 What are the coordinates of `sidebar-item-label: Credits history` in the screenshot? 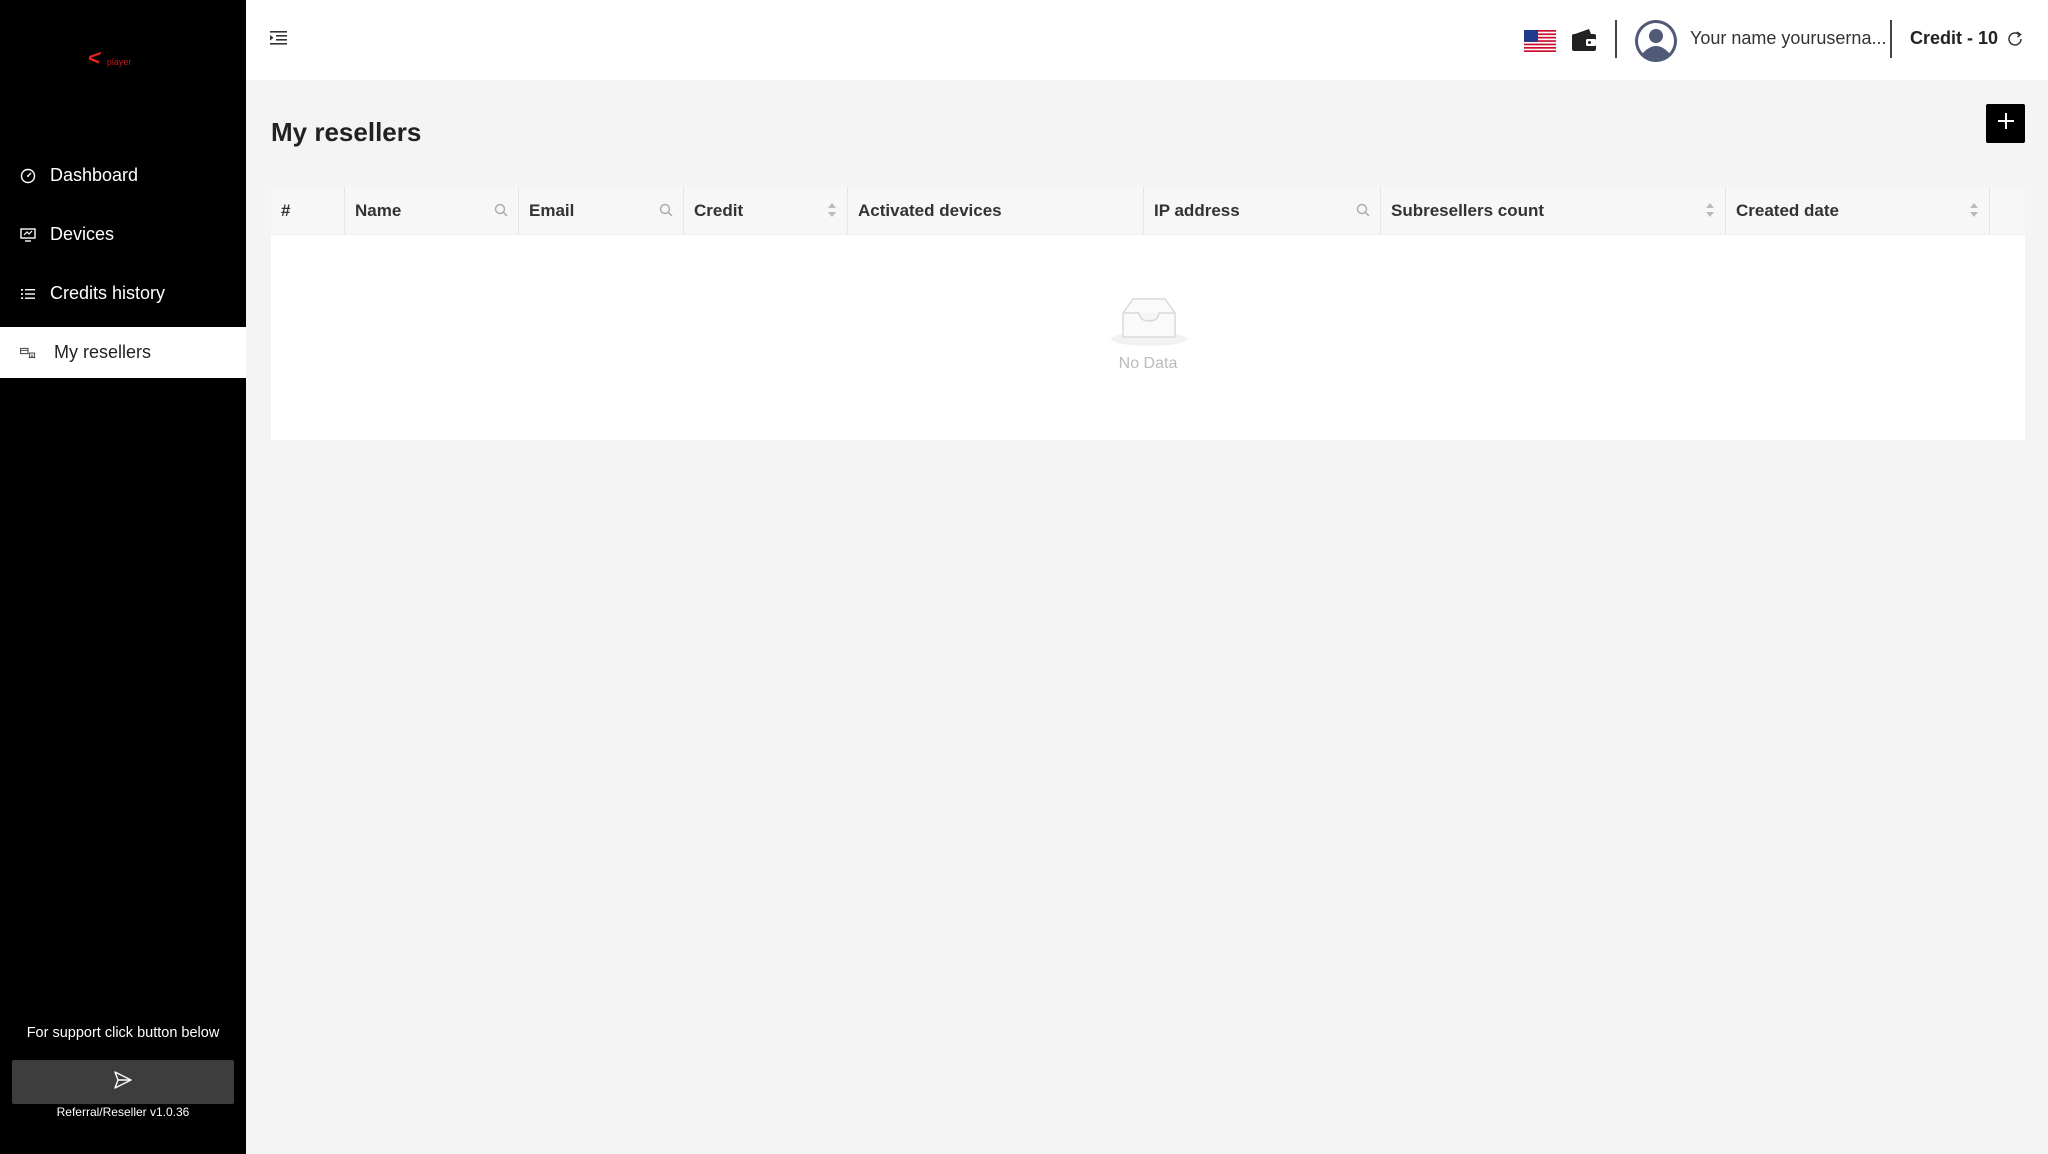 It's located at (108, 293).